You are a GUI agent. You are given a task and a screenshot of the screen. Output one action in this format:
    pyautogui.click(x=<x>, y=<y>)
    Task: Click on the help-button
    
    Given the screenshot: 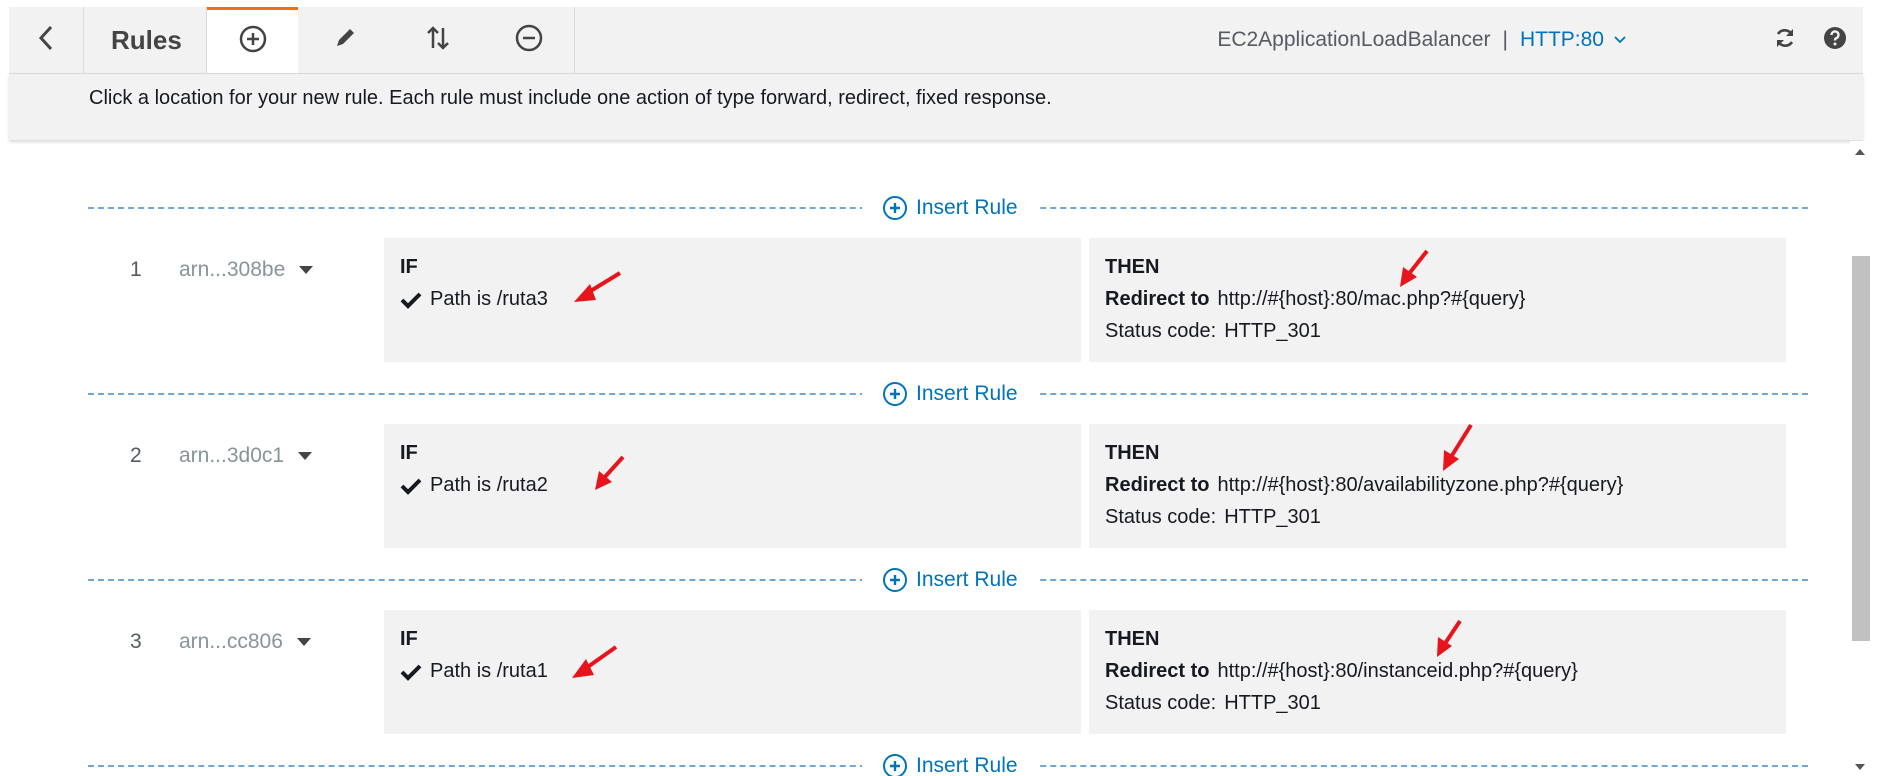 What is the action you would take?
    pyautogui.click(x=1835, y=40)
    